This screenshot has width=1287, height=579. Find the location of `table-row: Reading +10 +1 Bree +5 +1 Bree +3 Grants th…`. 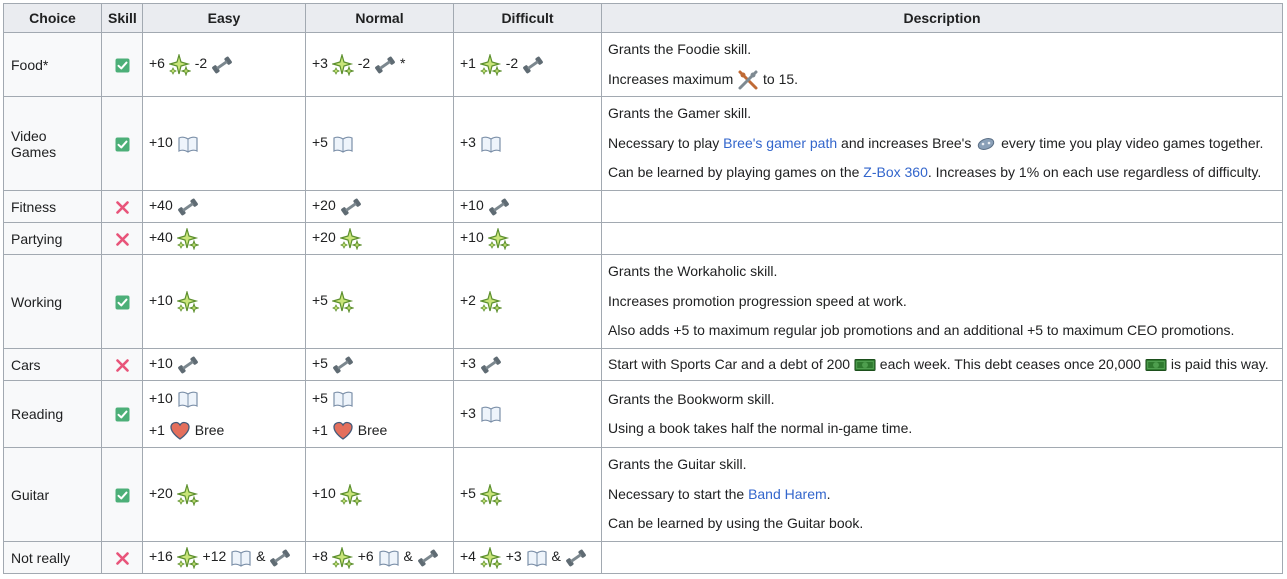

table-row: Reading +10 +1 Bree +5 +1 Bree +3 Grants th… is located at coordinates (643, 414).